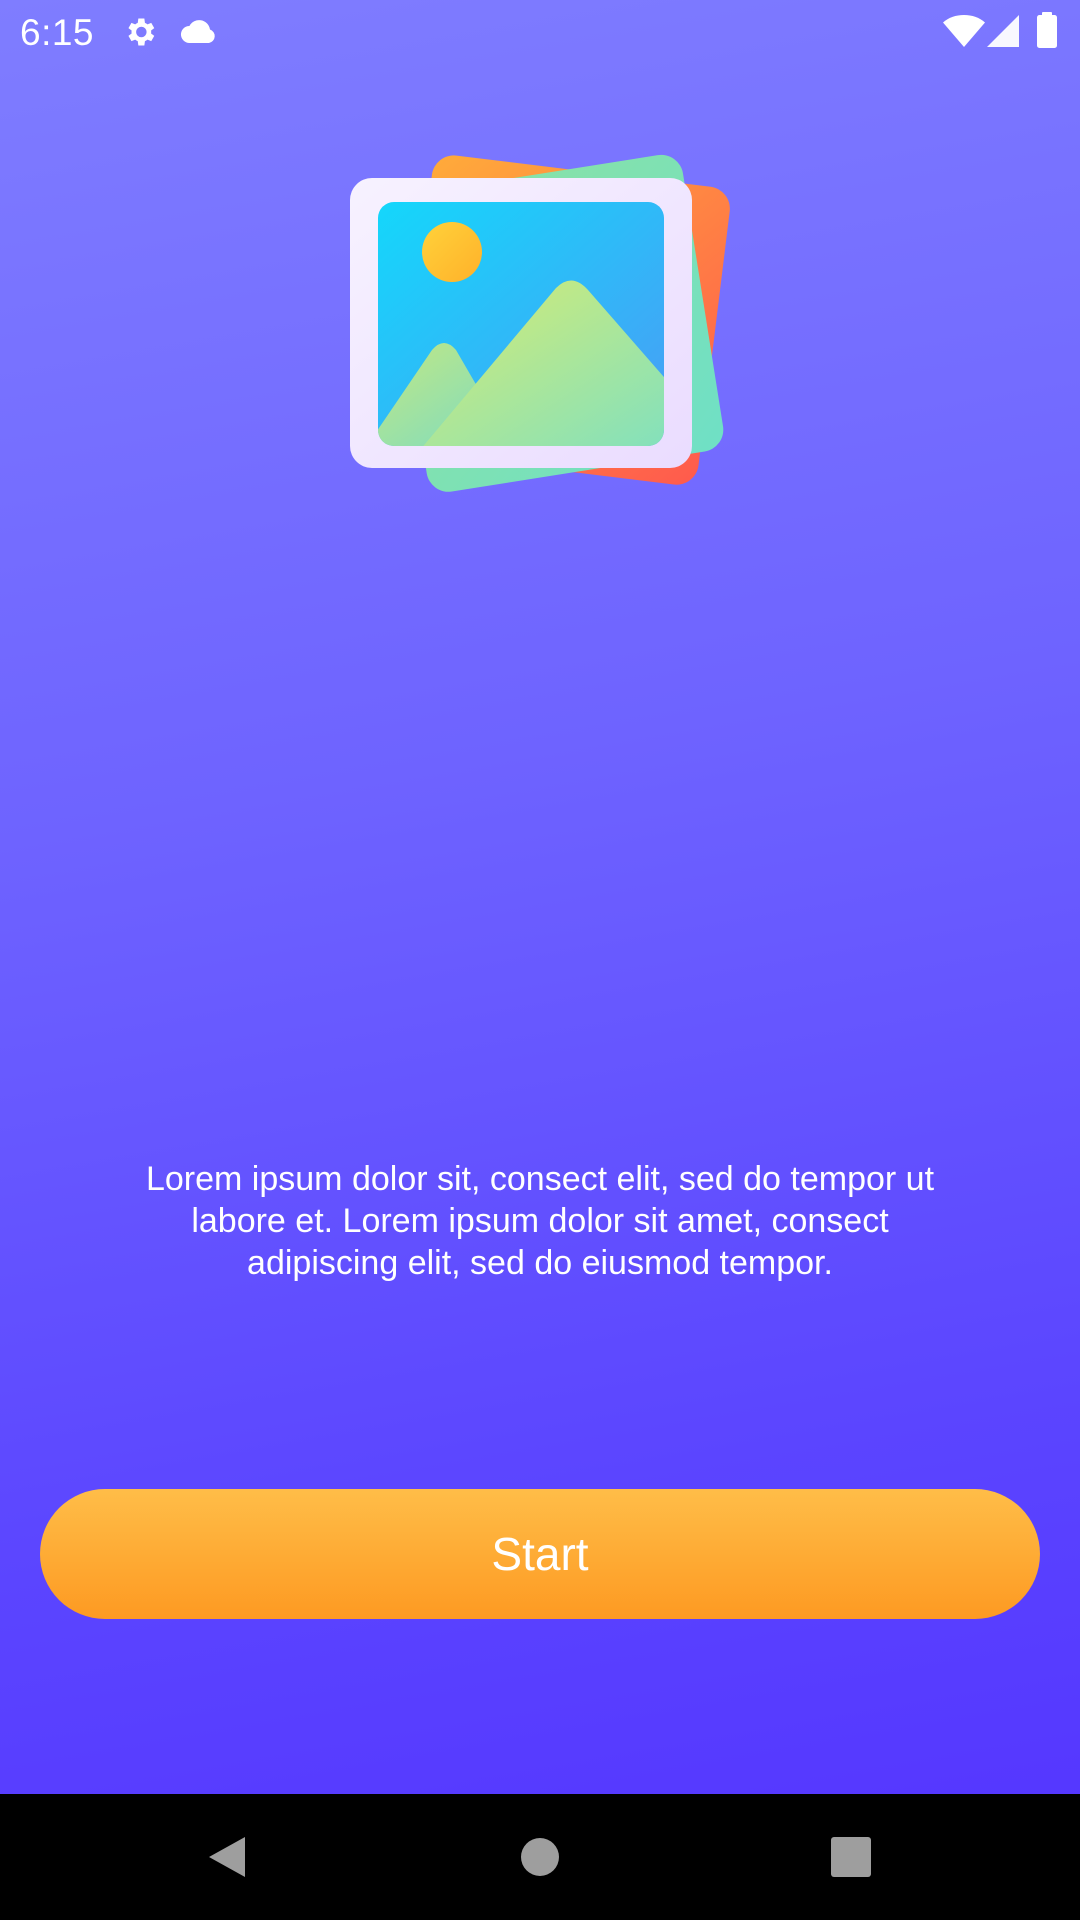  Describe the element at coordinates (57, 32) in the screenshot. I see `status-time: 6:15` at that location.